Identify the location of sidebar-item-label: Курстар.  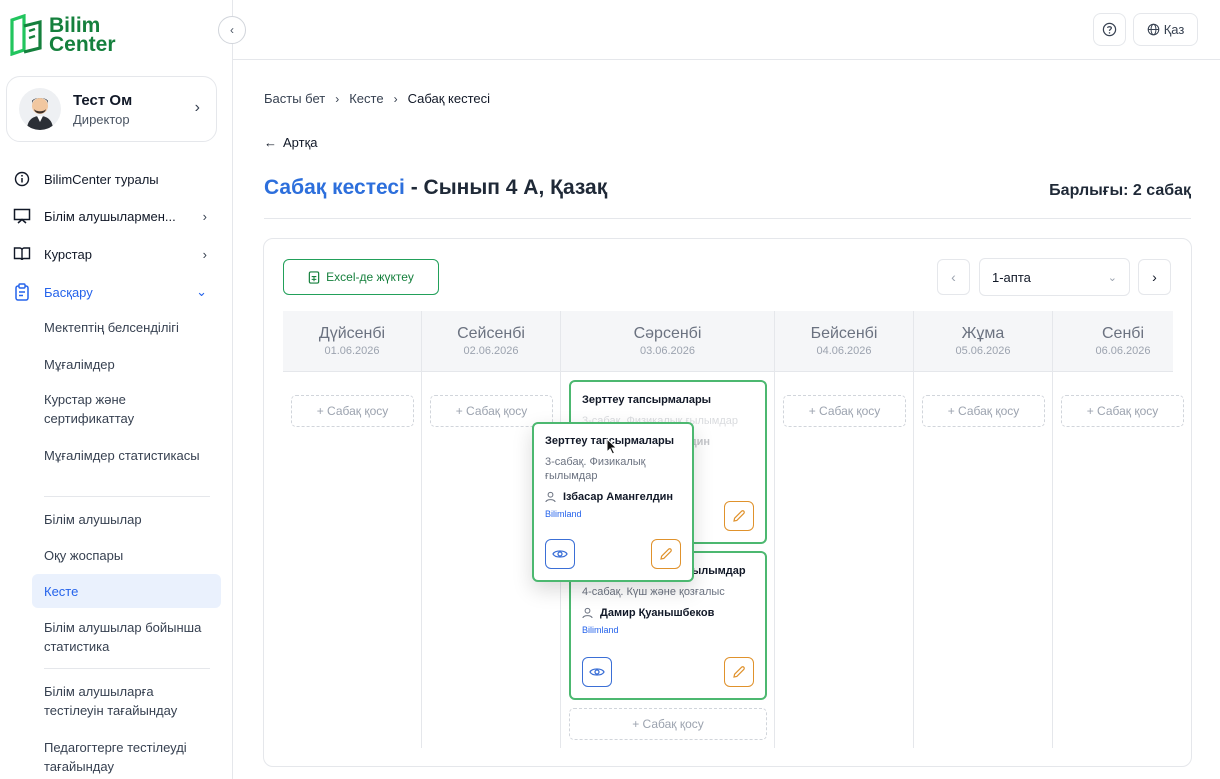
(68, 254).